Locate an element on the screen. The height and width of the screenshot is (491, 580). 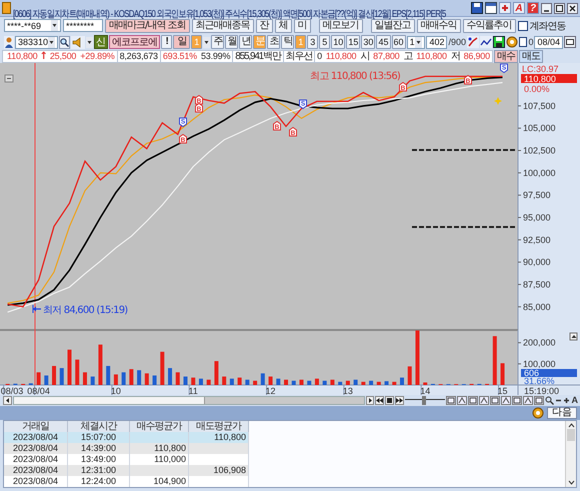
alert-button: ! is located at coordinates (166, 42).